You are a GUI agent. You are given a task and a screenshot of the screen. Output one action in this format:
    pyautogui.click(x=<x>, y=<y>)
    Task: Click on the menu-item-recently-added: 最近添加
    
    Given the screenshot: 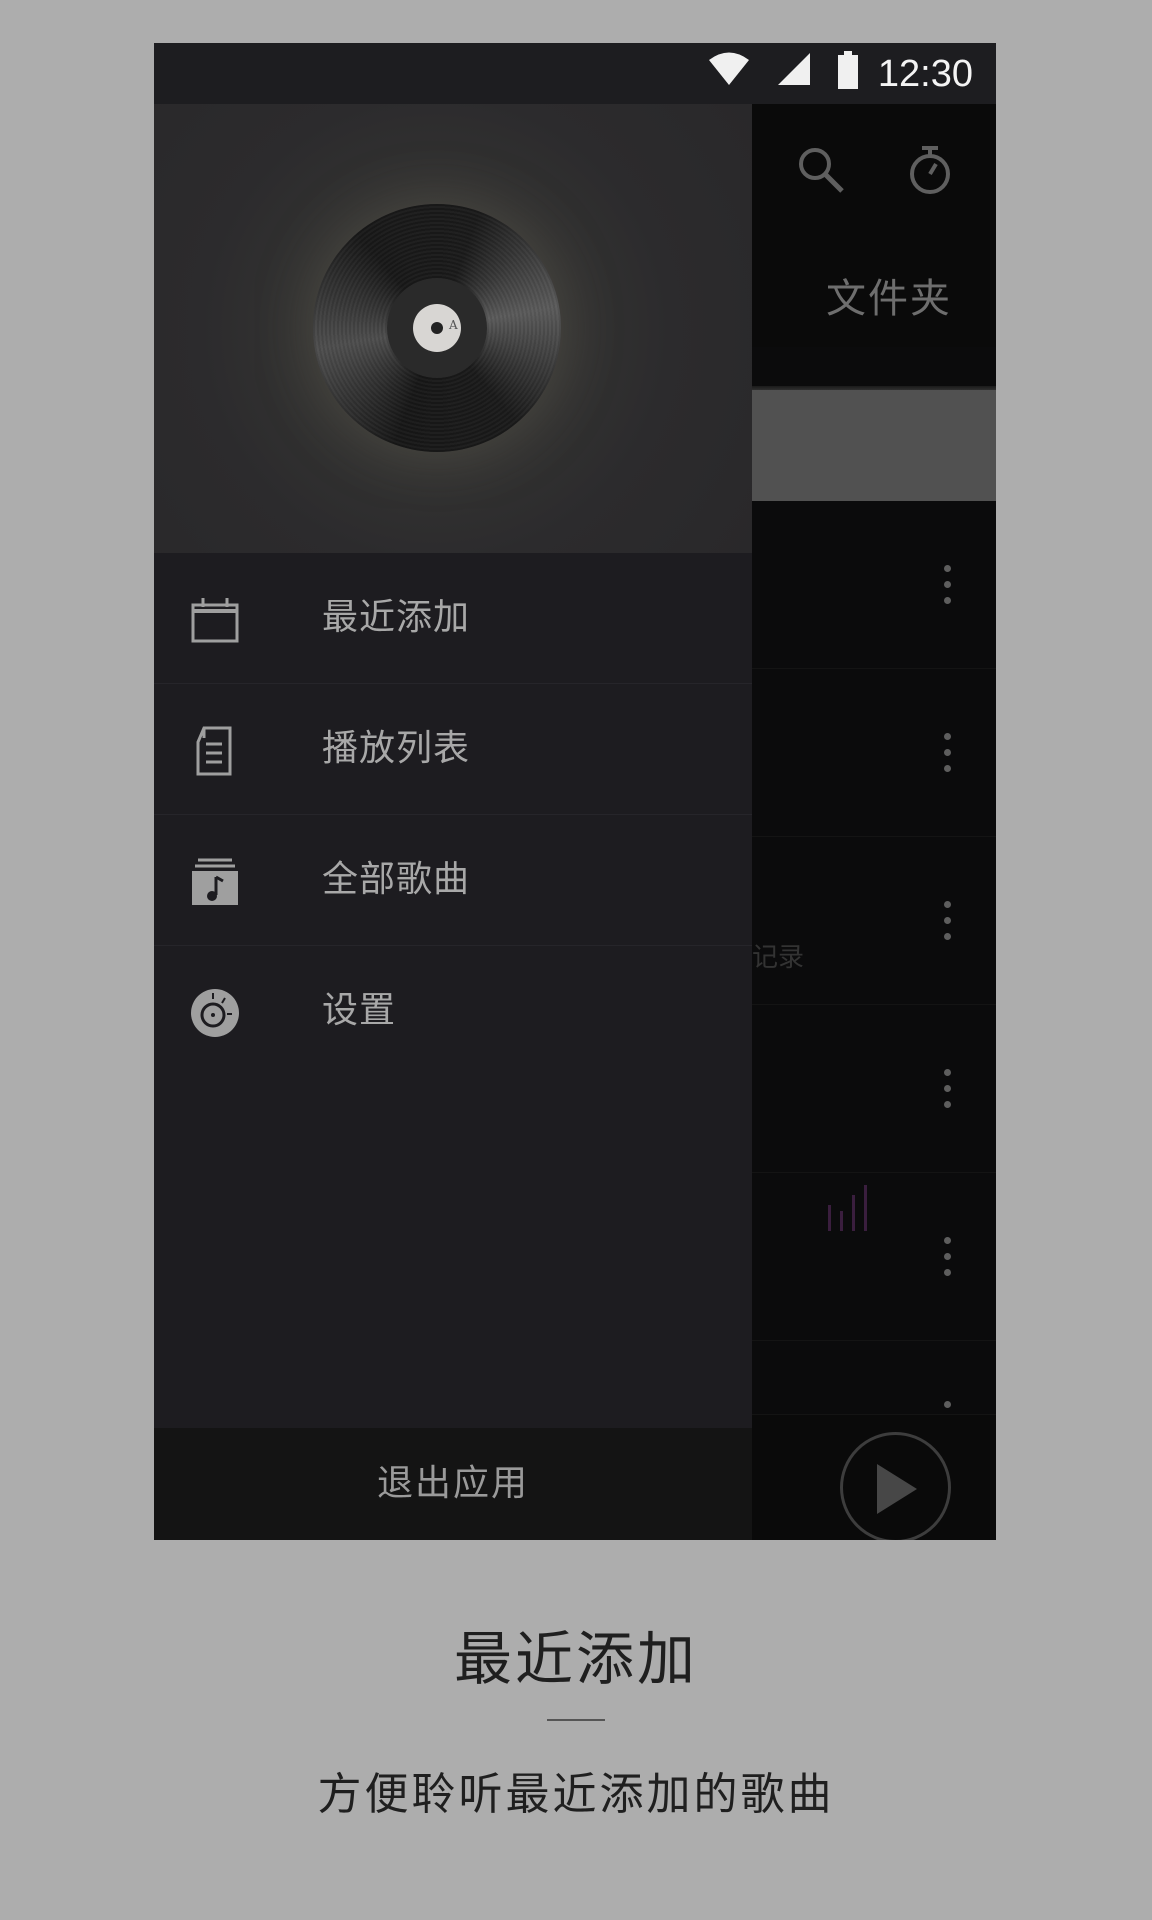 What is the action you would take?
    pyautogui.click(x=453, y=618)
    